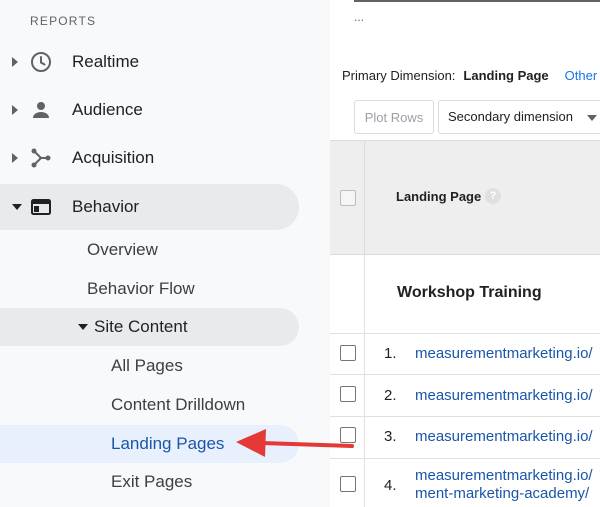  Describe the element at coordinates (141, 288) in the screenshot. I see `sidebar-item-label: Behavior Flow` at that location.